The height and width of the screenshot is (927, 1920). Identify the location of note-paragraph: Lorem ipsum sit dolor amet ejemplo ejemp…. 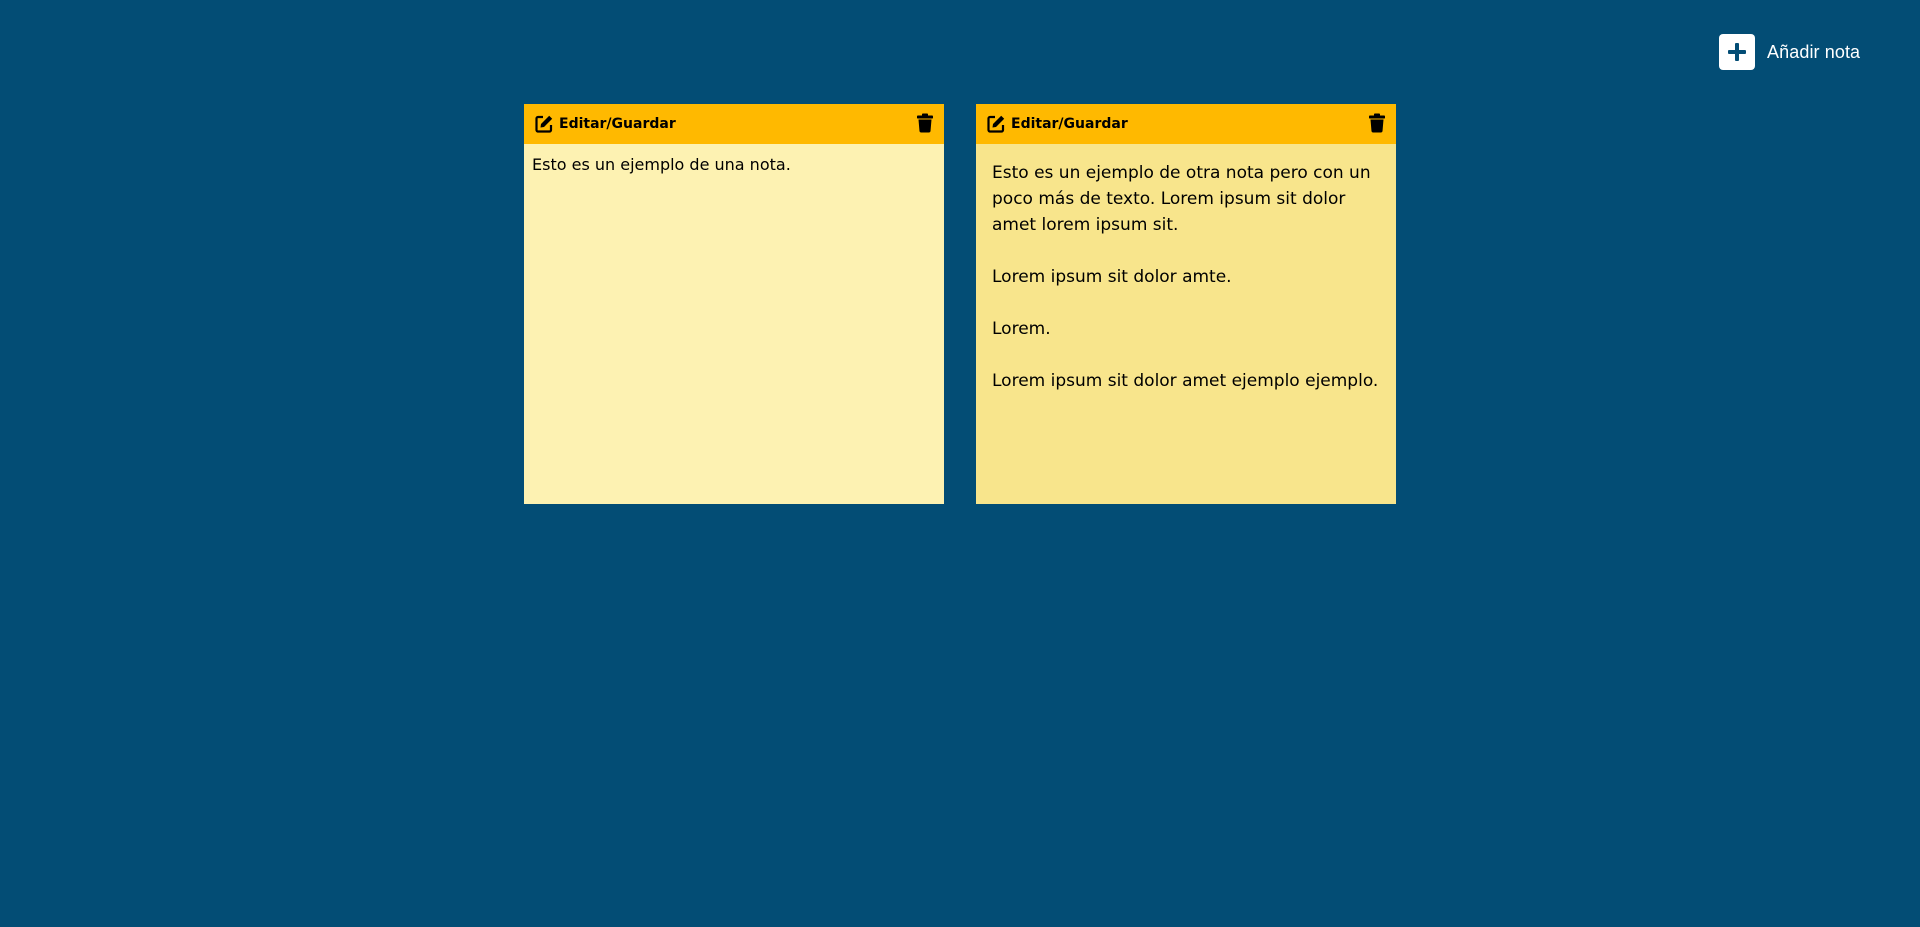
(1185, 381).